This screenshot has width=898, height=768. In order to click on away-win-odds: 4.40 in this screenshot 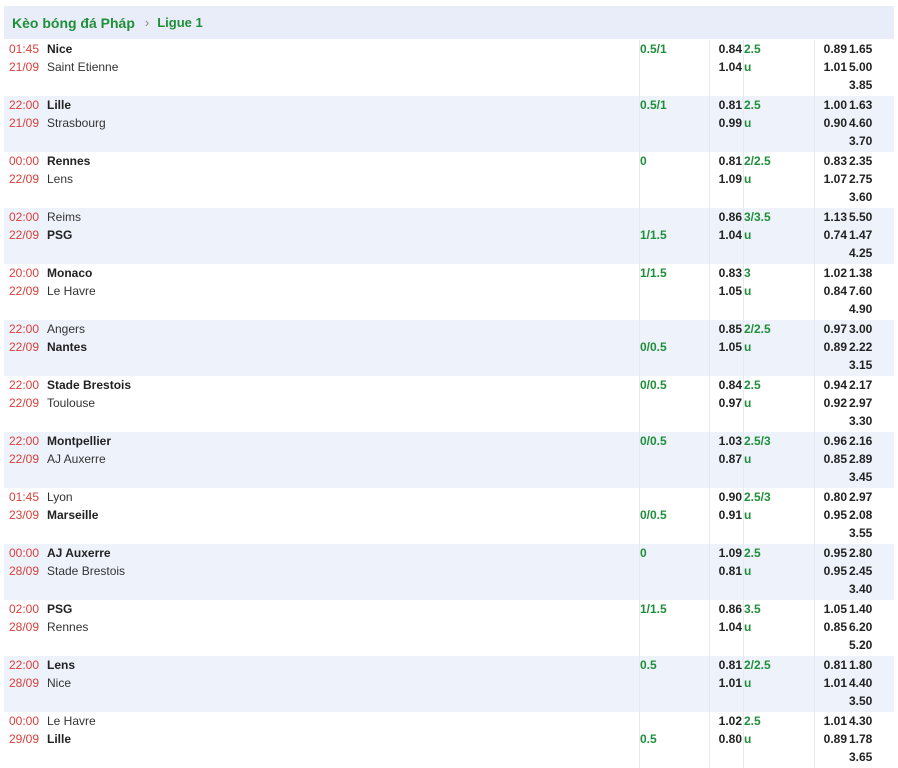, I will do `click(869, 683)`.